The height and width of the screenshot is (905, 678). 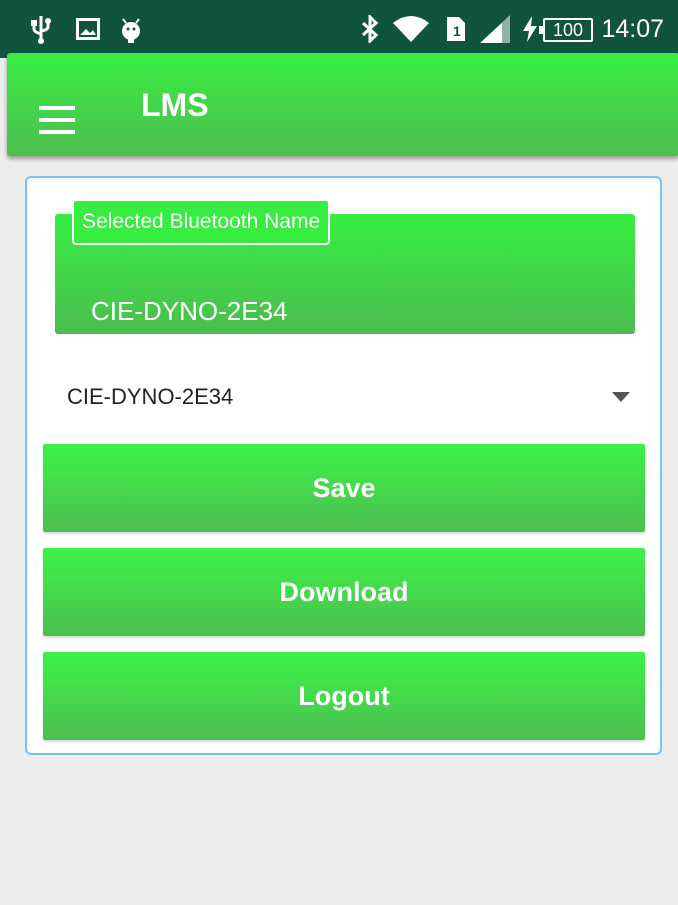 I want to click on wifi-icon, so click(x=411, y=29).